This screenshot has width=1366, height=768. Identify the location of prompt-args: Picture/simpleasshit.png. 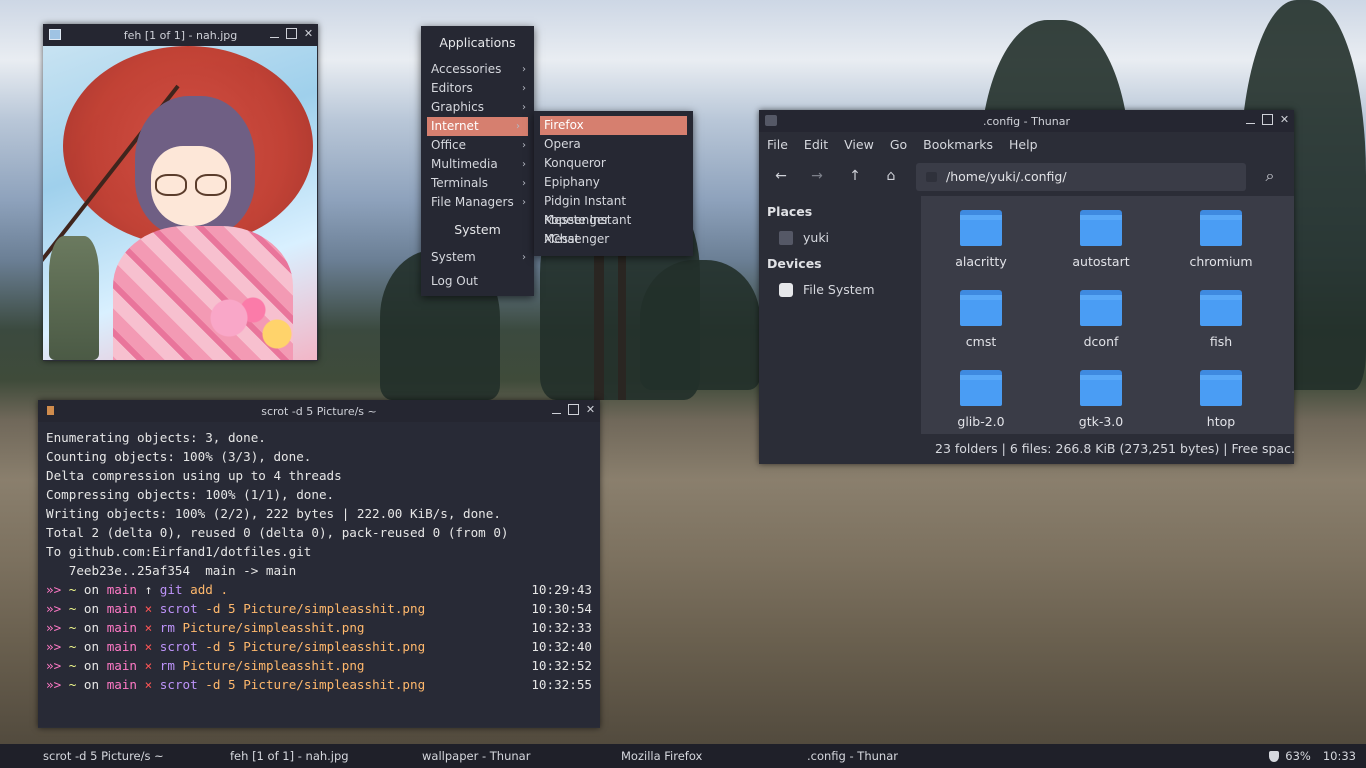
(269, 665).